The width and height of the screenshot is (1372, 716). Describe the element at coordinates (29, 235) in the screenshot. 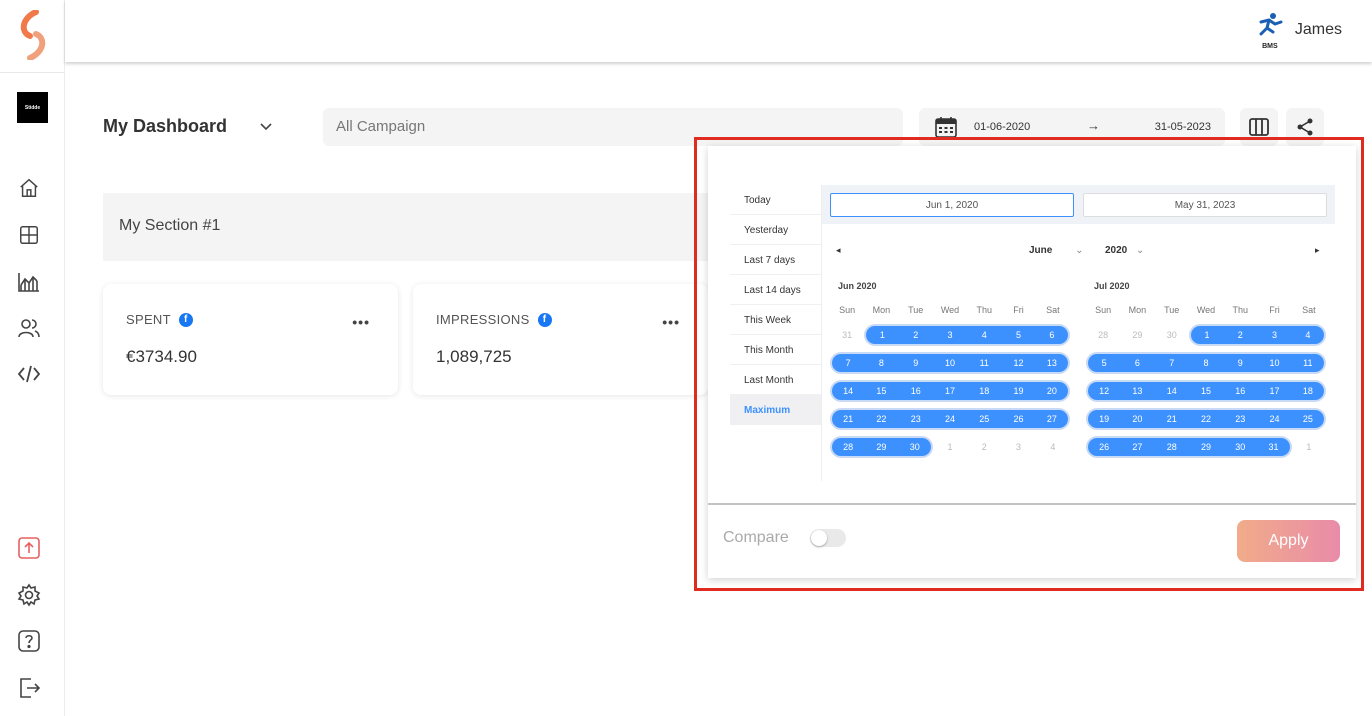

I see `dashboard-icon` at that location.